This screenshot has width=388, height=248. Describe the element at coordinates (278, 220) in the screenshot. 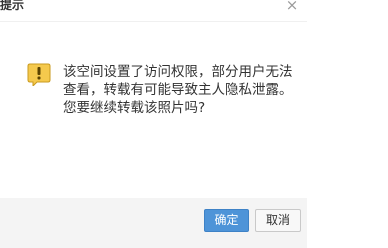

I see `cancel-button: 取消` at that location.